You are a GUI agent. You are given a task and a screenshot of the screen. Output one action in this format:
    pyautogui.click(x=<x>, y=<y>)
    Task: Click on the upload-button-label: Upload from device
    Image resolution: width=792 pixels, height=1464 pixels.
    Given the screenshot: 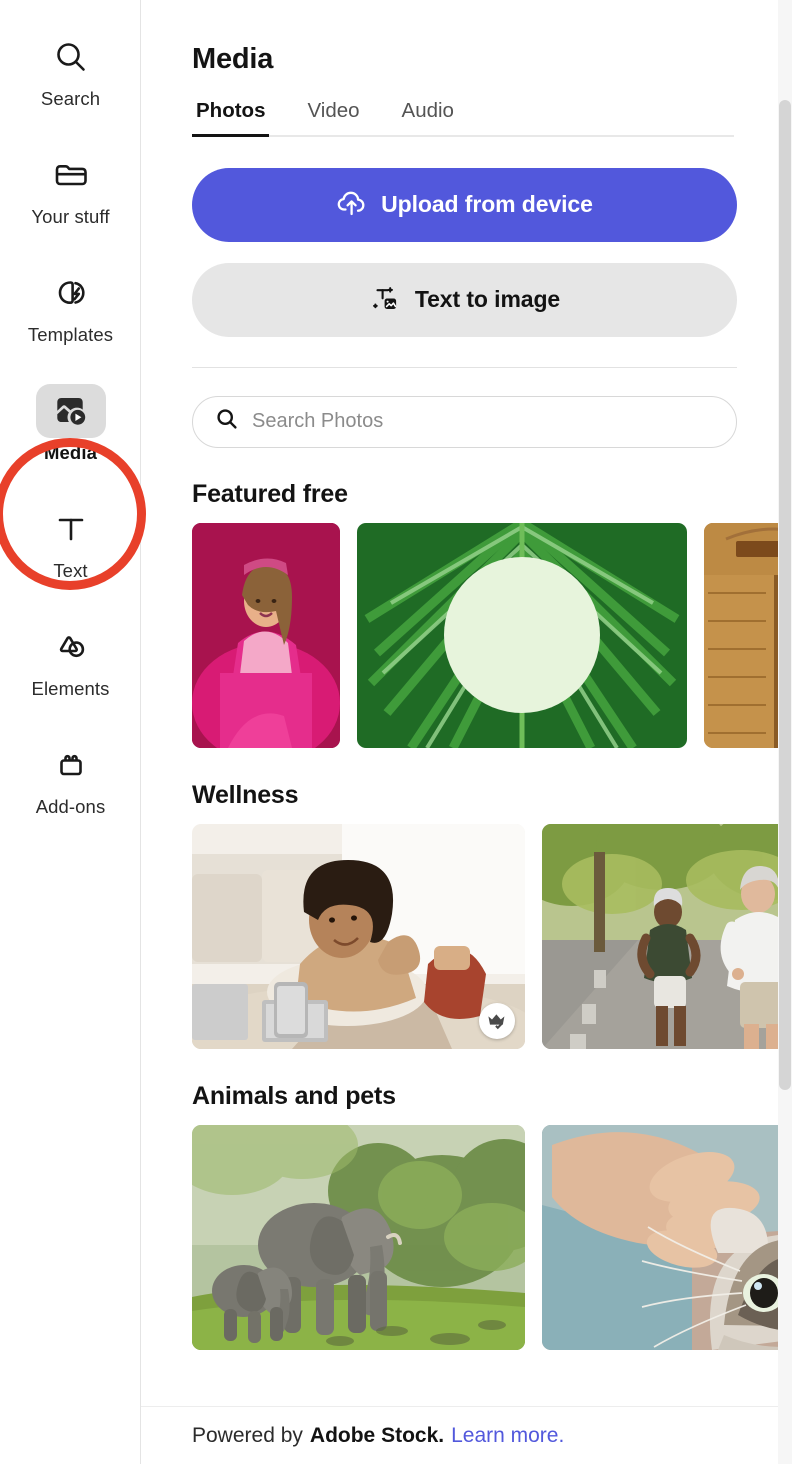 What is the action you would take?
    pyautogui.click(x=487, y=204)
    